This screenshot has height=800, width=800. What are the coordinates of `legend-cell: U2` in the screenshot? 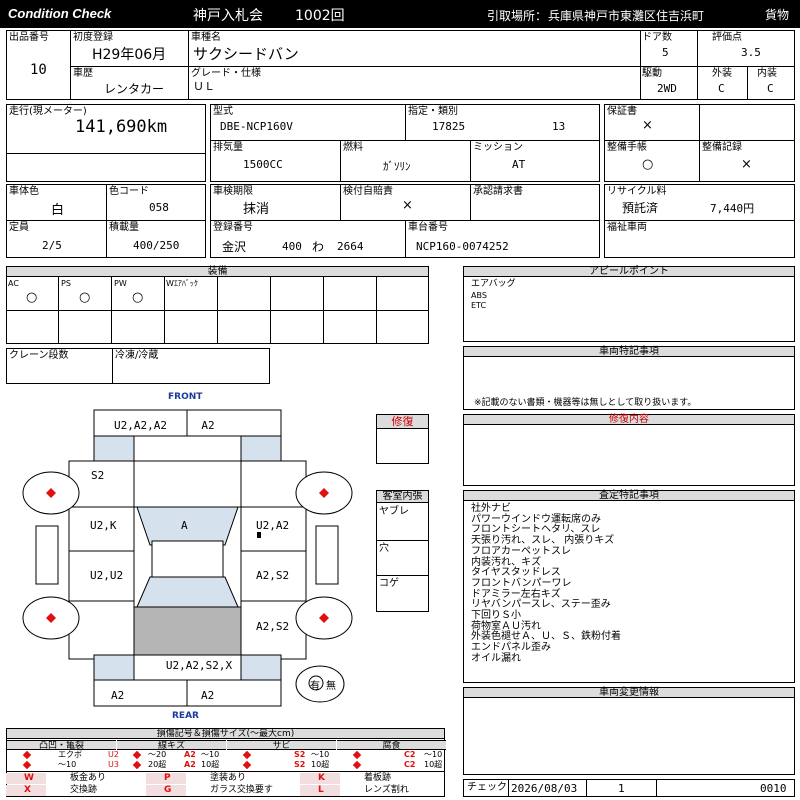 It's located at (113, 754).